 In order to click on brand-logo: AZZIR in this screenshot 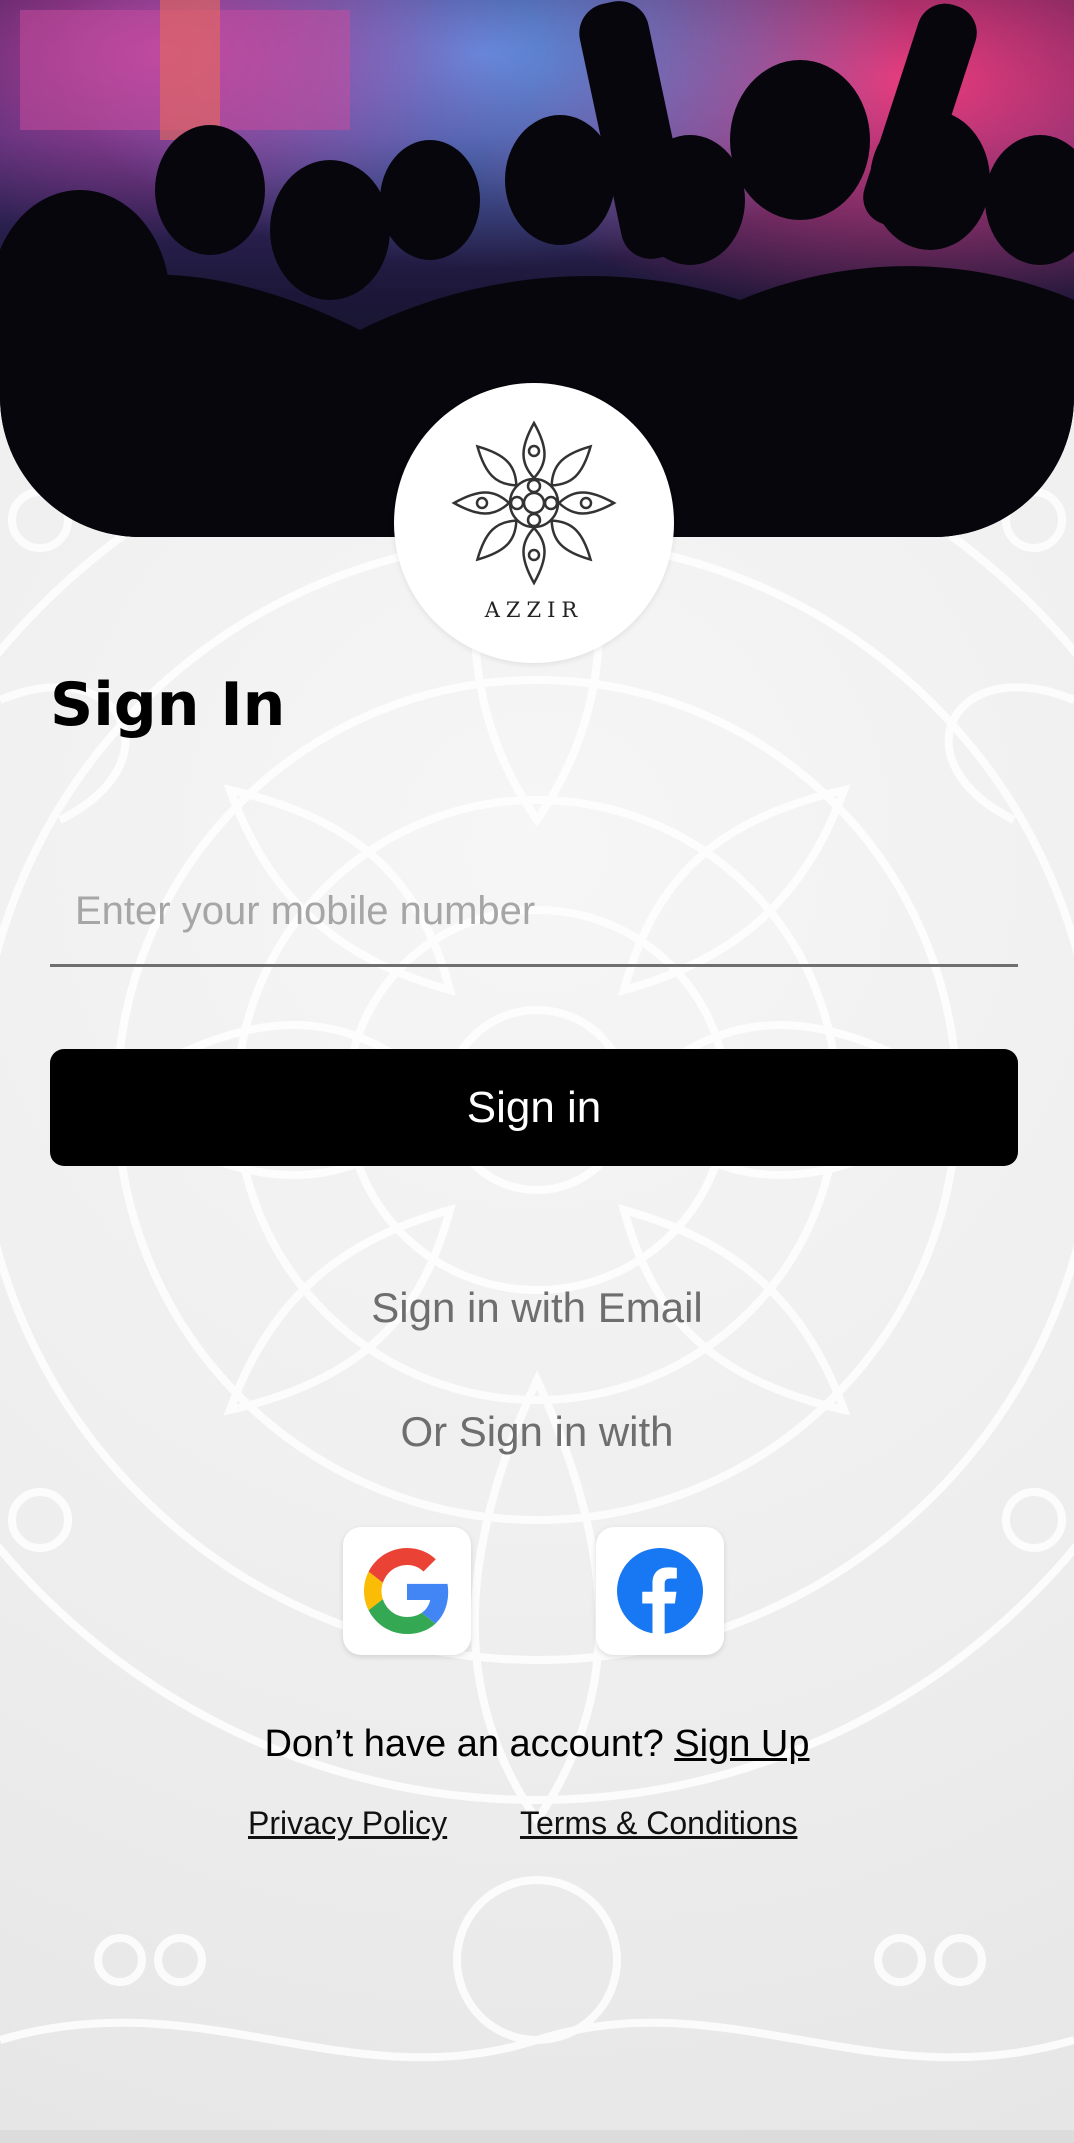, I will do `click(534, 523)`.